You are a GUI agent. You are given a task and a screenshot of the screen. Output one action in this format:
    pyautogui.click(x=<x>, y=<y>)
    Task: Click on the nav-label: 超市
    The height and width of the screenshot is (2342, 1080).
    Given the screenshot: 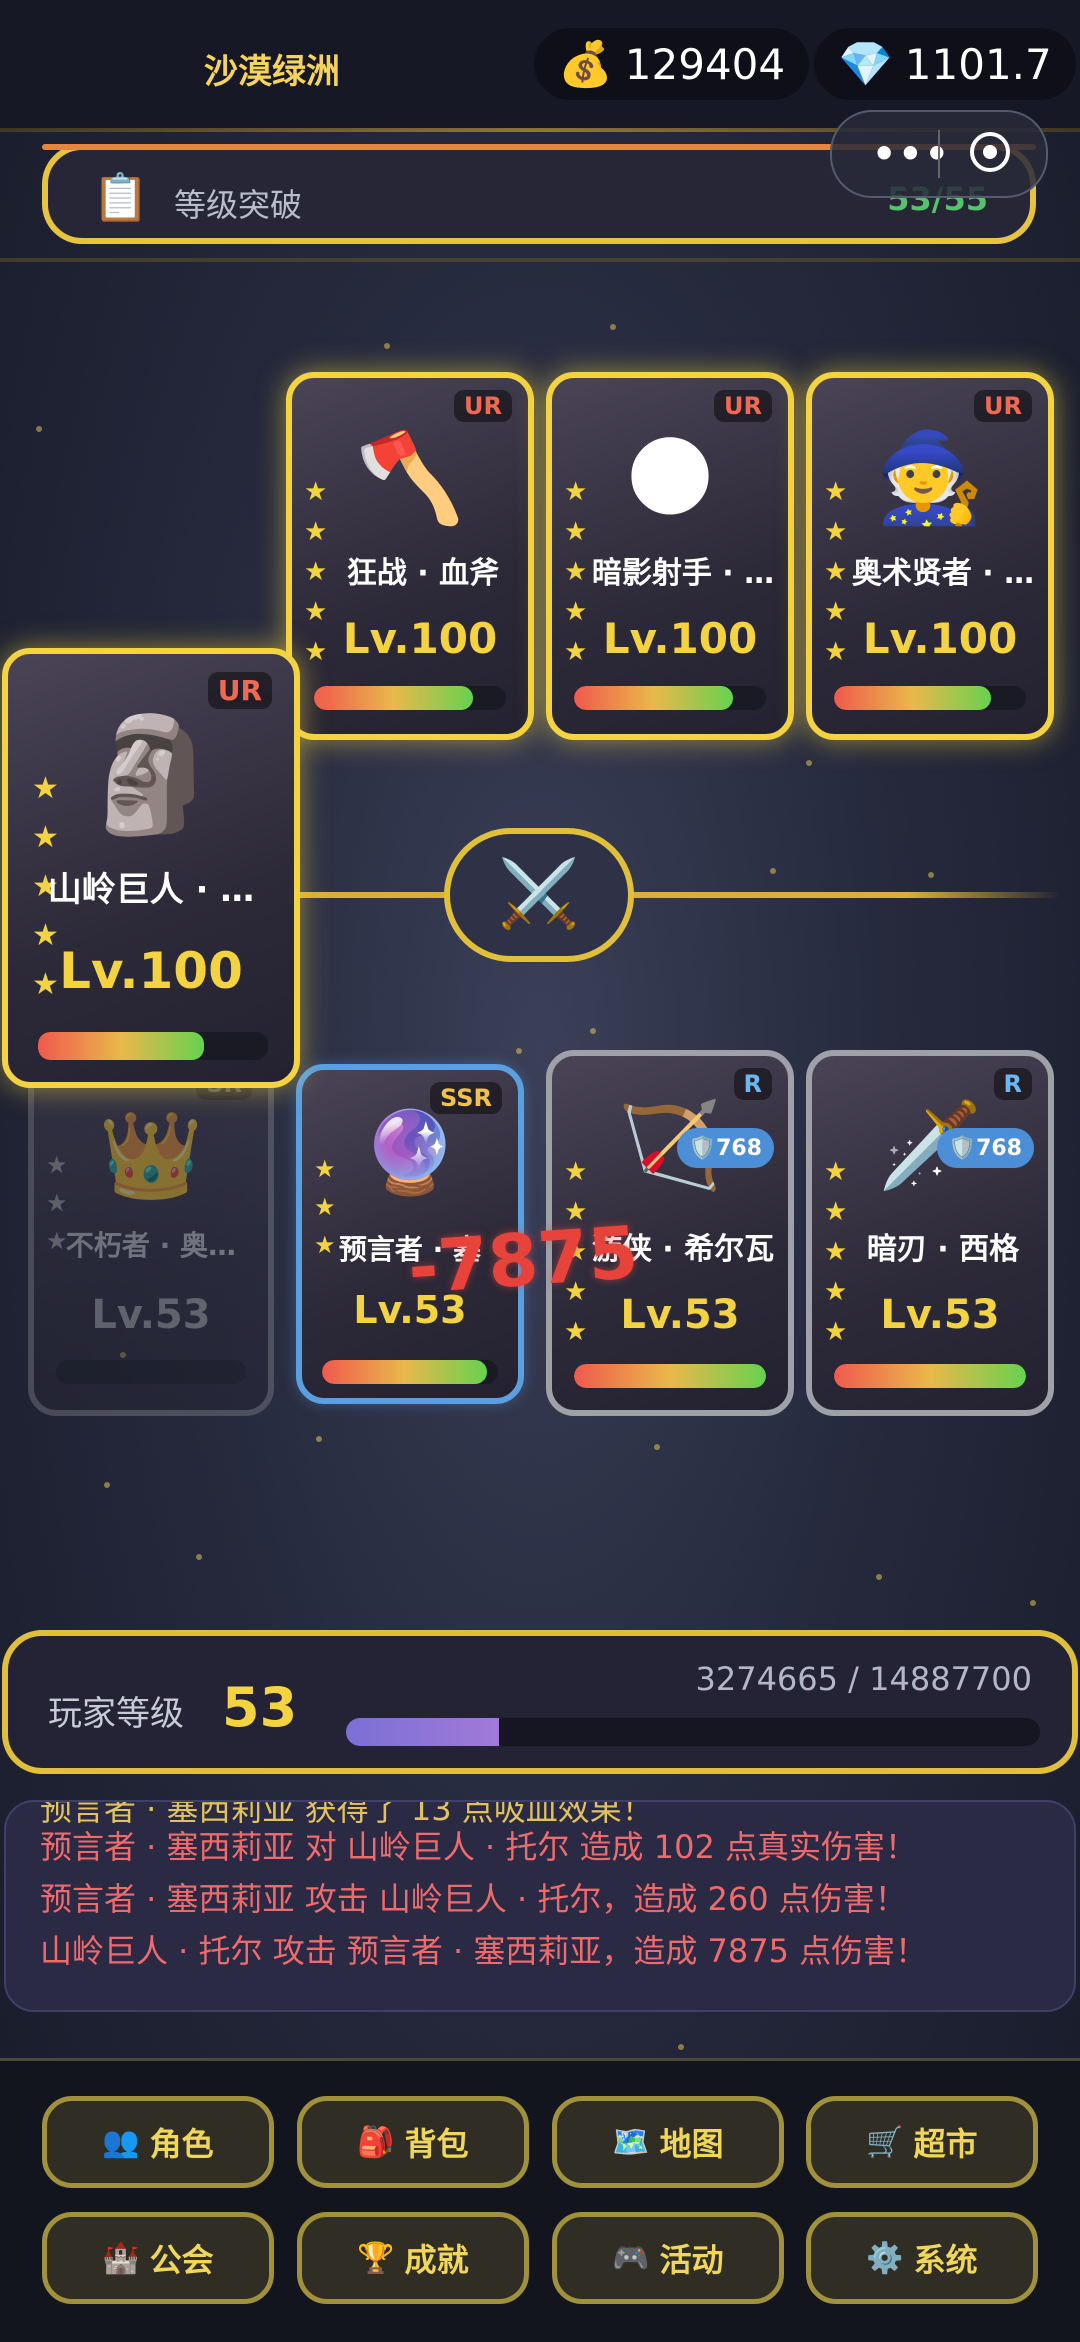 What is the action you would take?
    pyautogui.click(x=945, y=2144)
    